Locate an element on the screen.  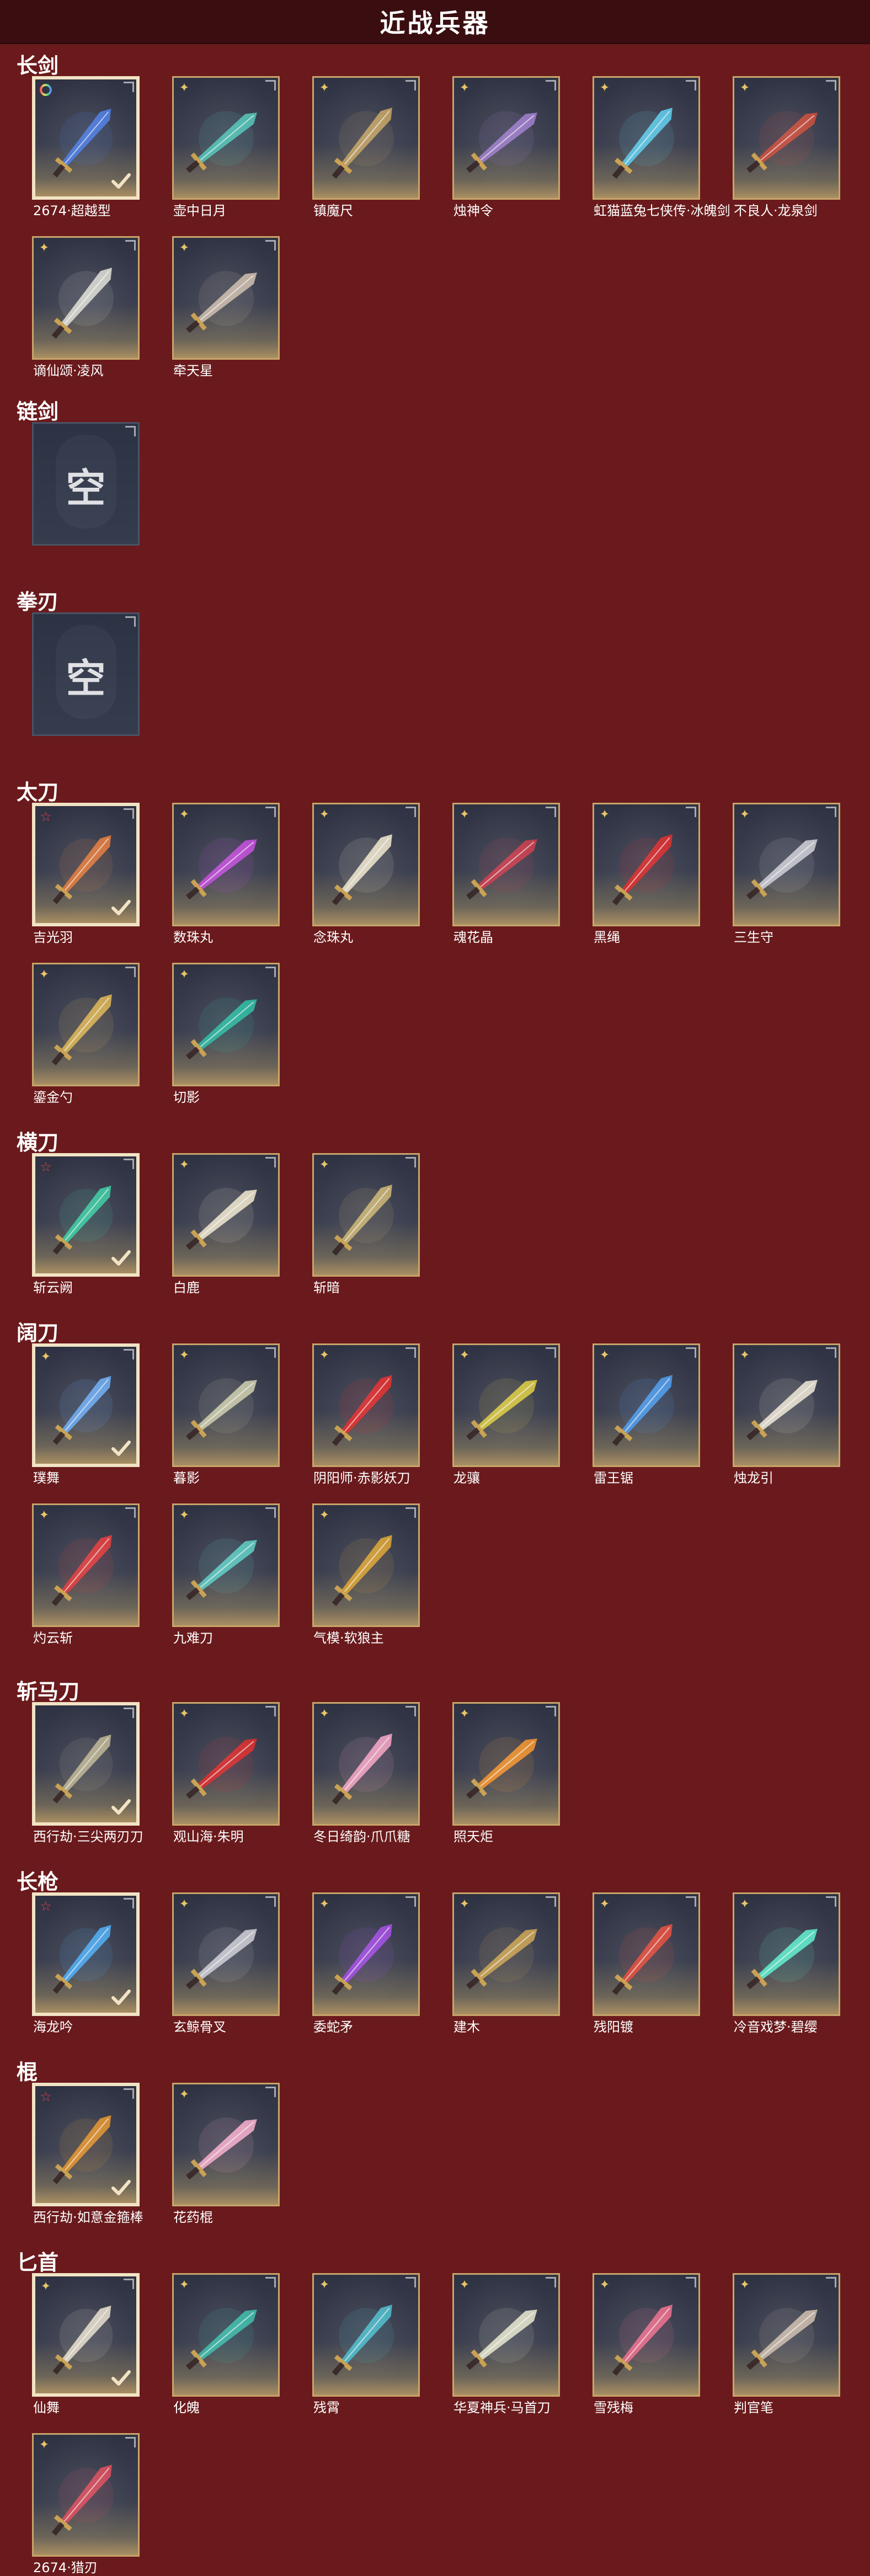
section-title: 拳刃 is located at coordinates (38, 602).